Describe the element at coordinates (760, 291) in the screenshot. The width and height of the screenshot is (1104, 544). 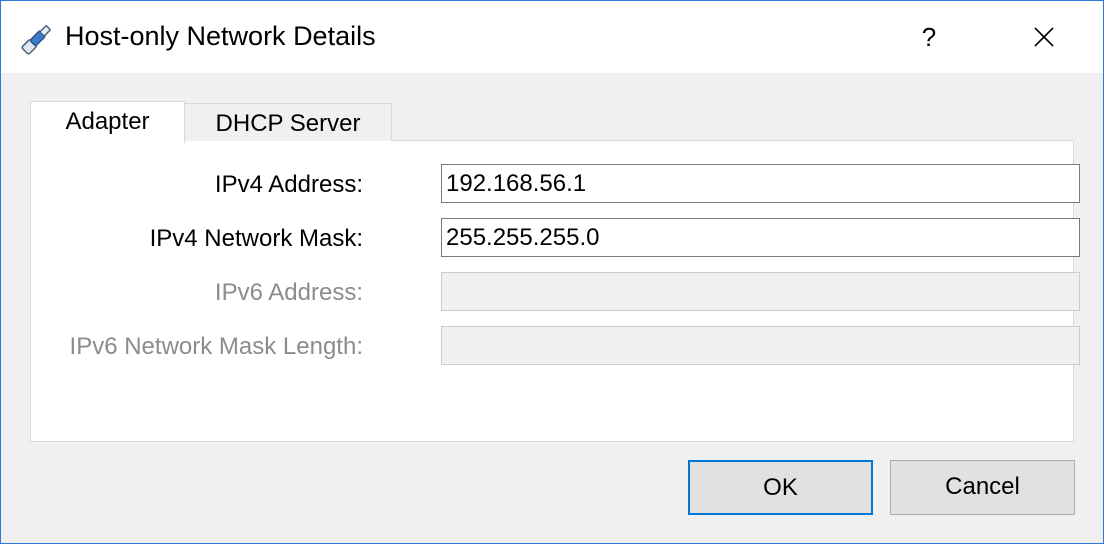
I see `ipv6-address-input` at that location.